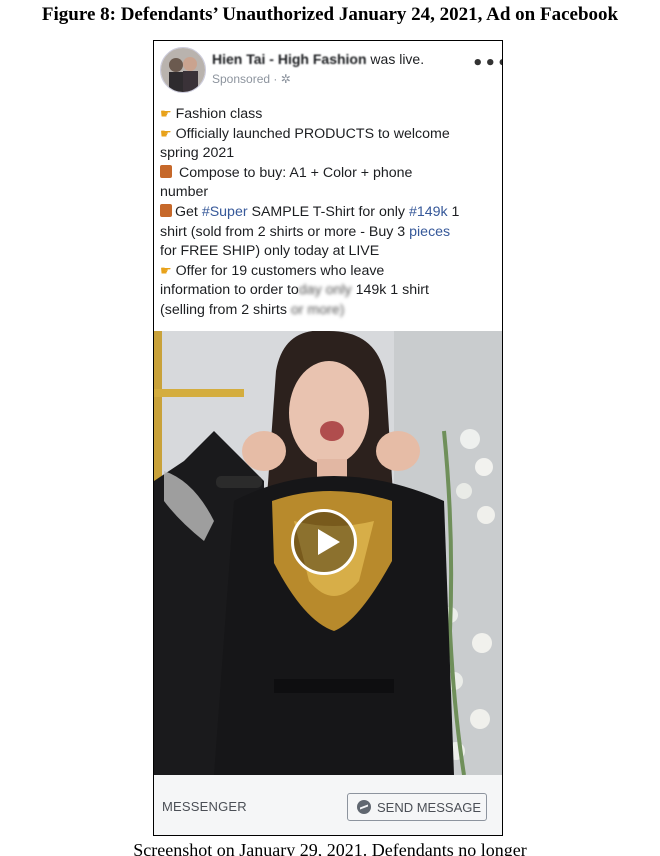 The height and width of the screenshot is (856, 660). What do you see at coordinates (429, 232) in the screenshot?
I see `pieces-link: pieces` at bounding box center [429, 232].